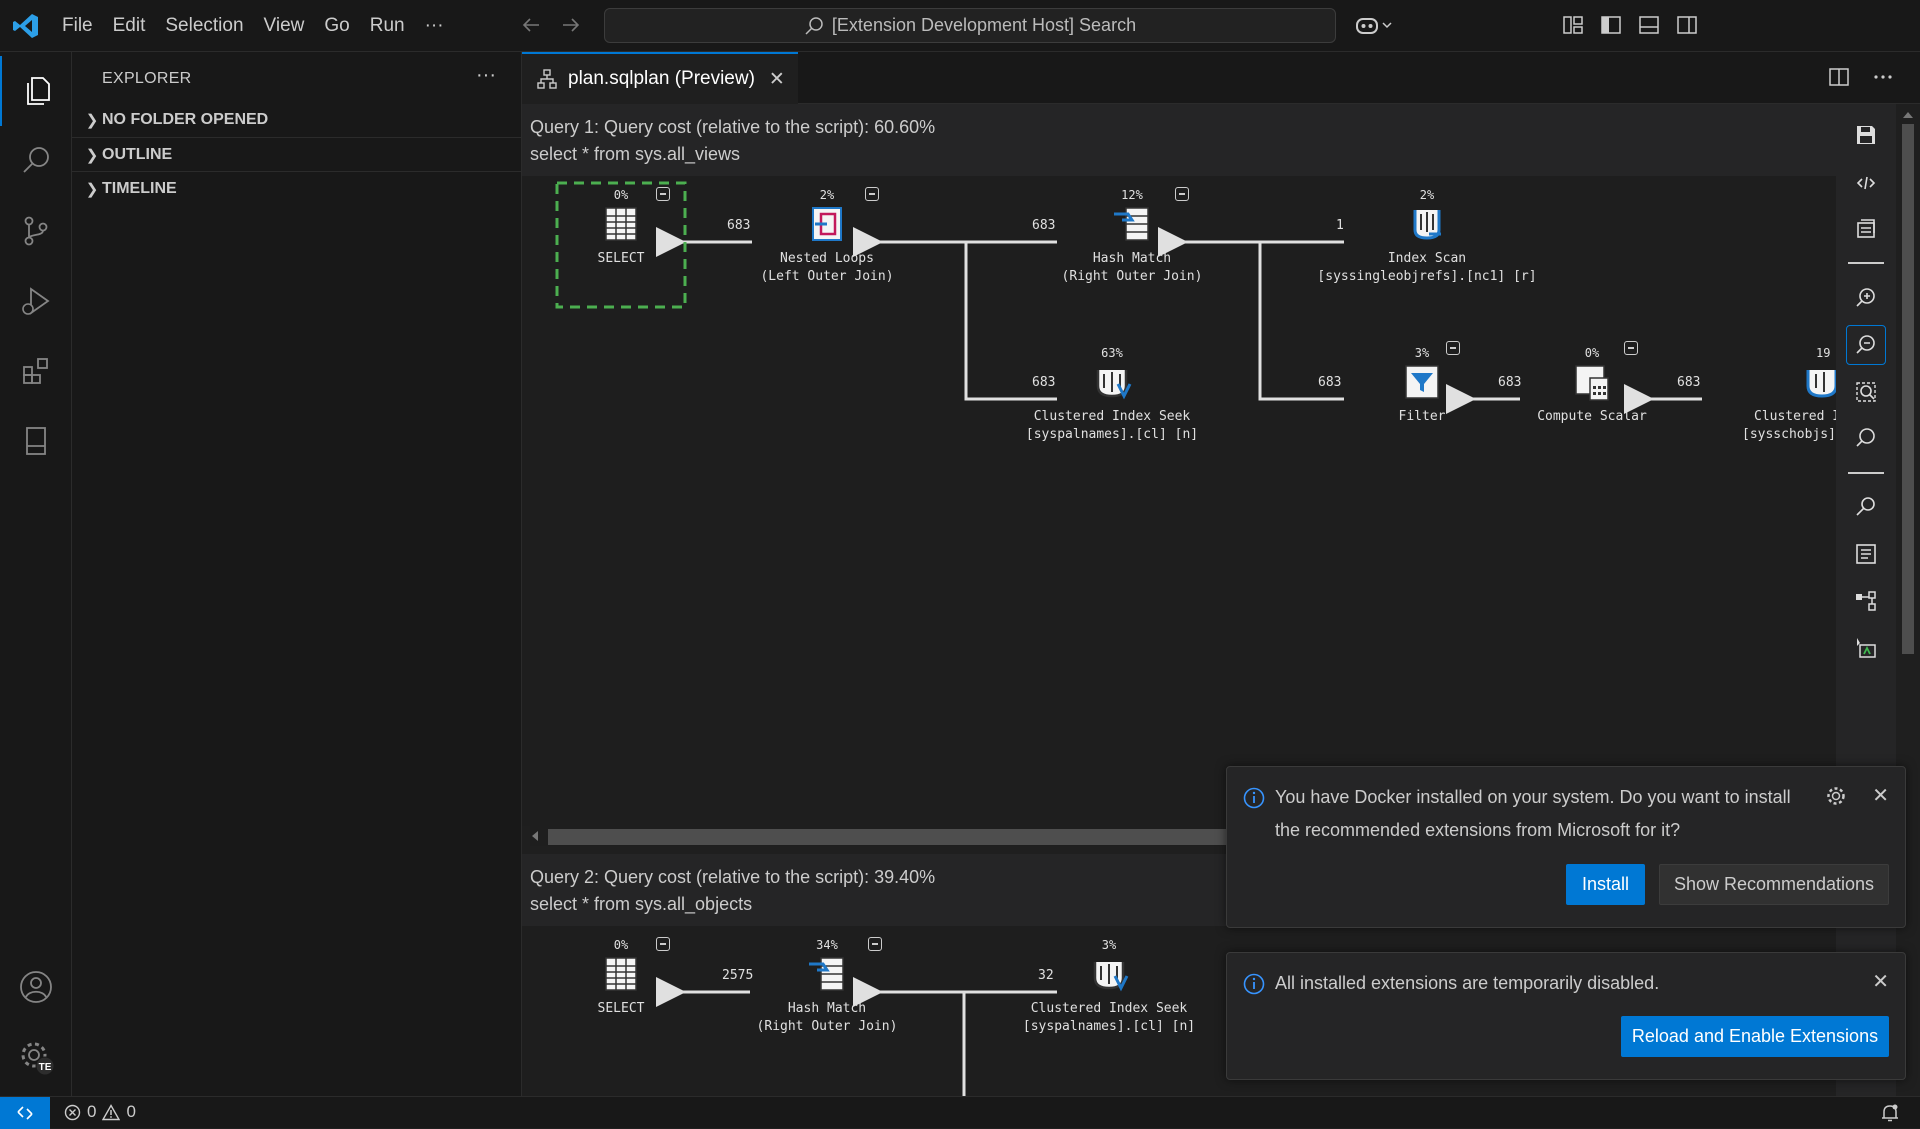 Image resolution: width=1920 pixels, height=1129 pixels. Describe the element at coordinates (36, 301) in the screenshot. I see `activity-run-debug` at that location.